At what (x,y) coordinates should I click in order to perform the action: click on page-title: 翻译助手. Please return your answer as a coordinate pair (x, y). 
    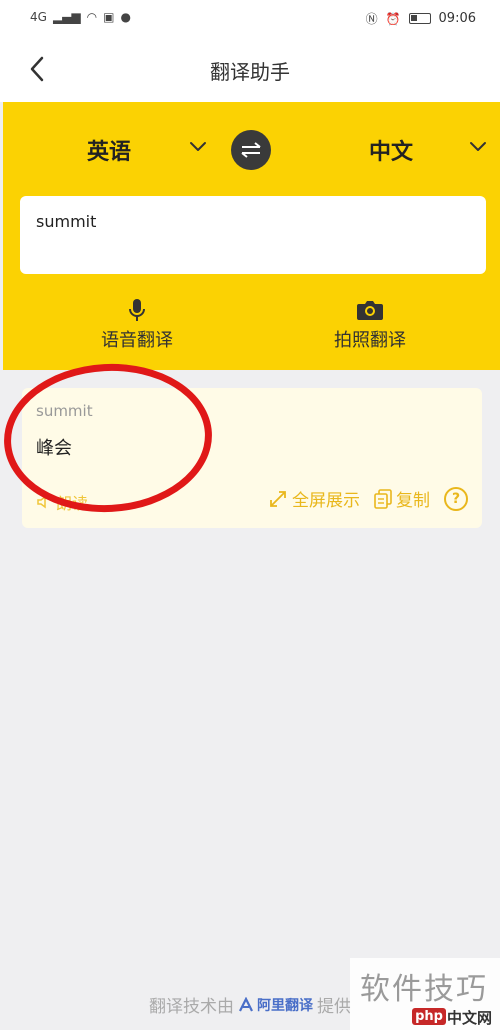
    Looking at the image, I should click on (250, 72).